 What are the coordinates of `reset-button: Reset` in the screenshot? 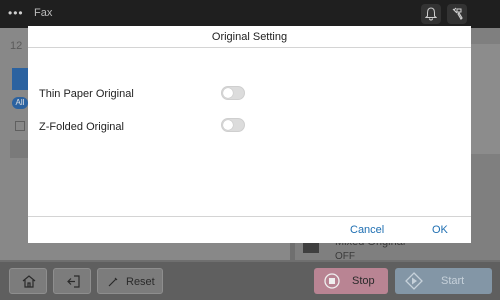 It's located at (130, 281).